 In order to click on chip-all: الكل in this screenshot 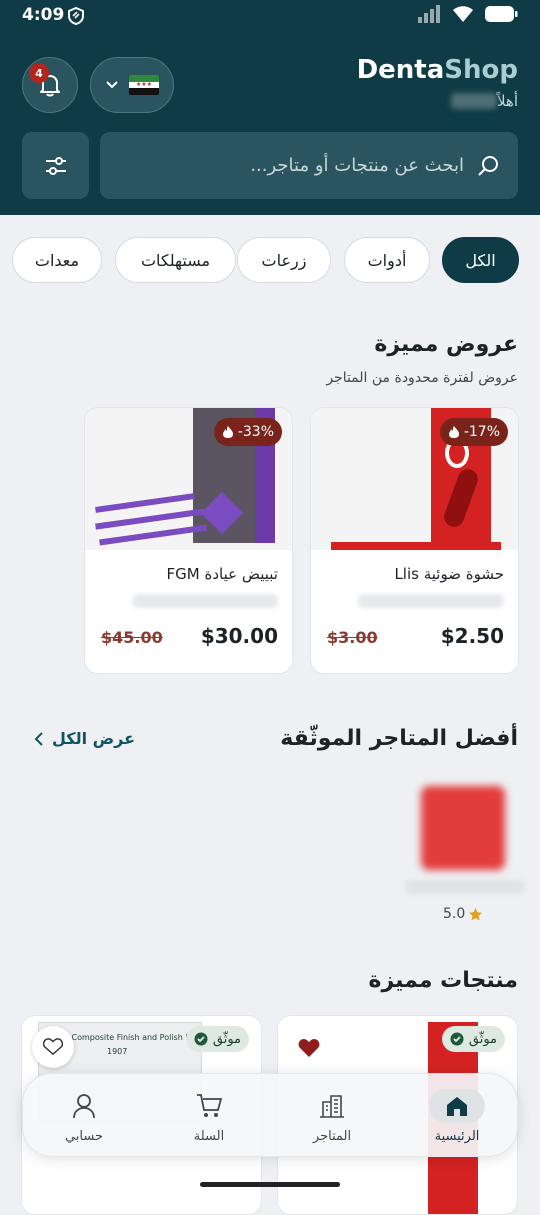, I will do `click(480, 260)`.